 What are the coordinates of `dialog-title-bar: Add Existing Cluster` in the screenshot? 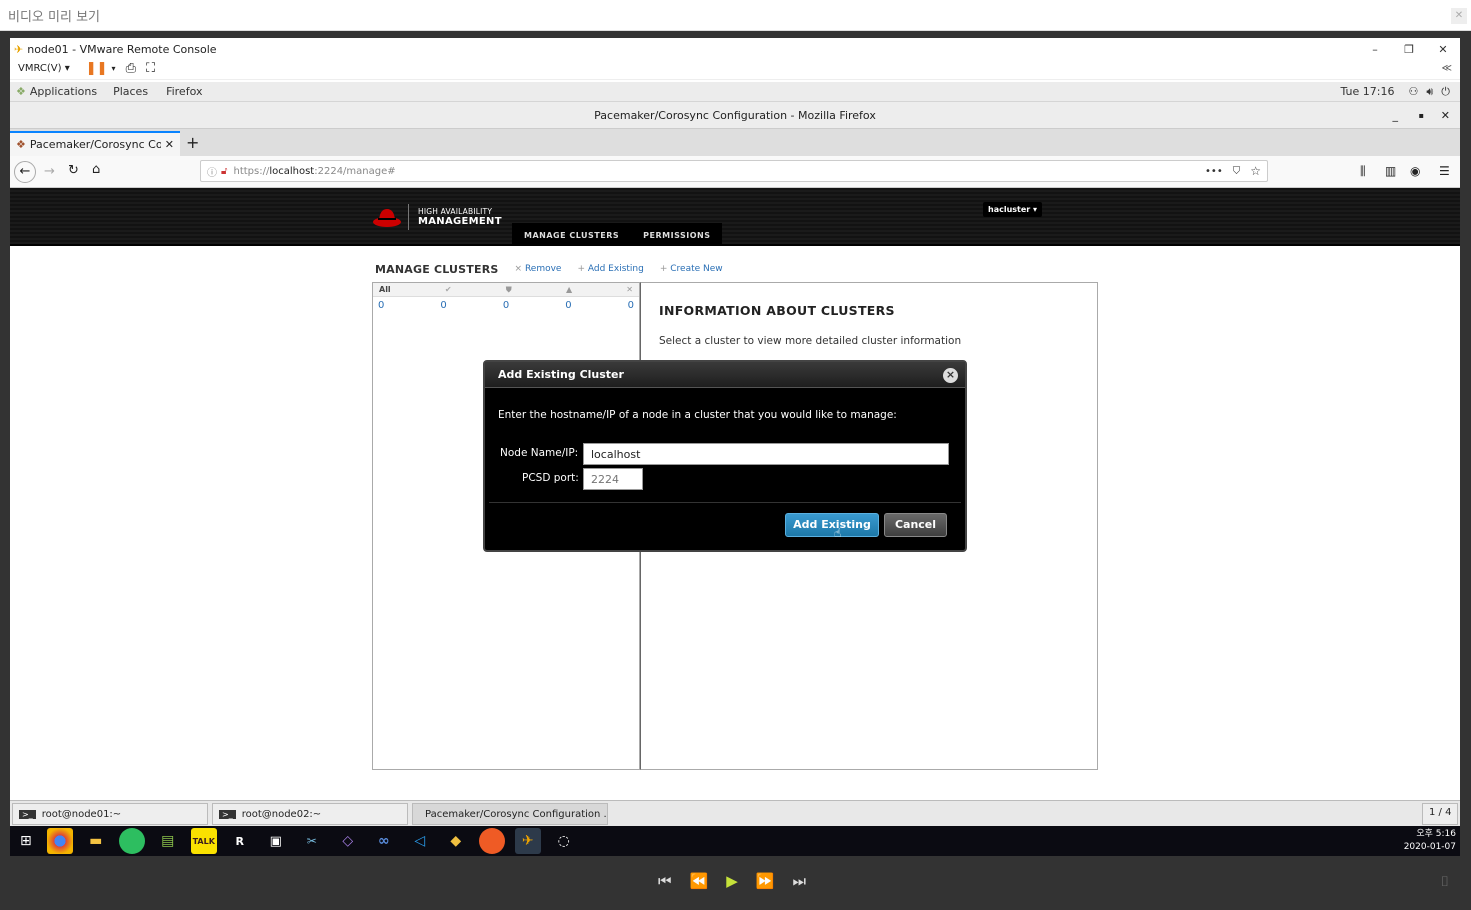 It's located at (725, 375).